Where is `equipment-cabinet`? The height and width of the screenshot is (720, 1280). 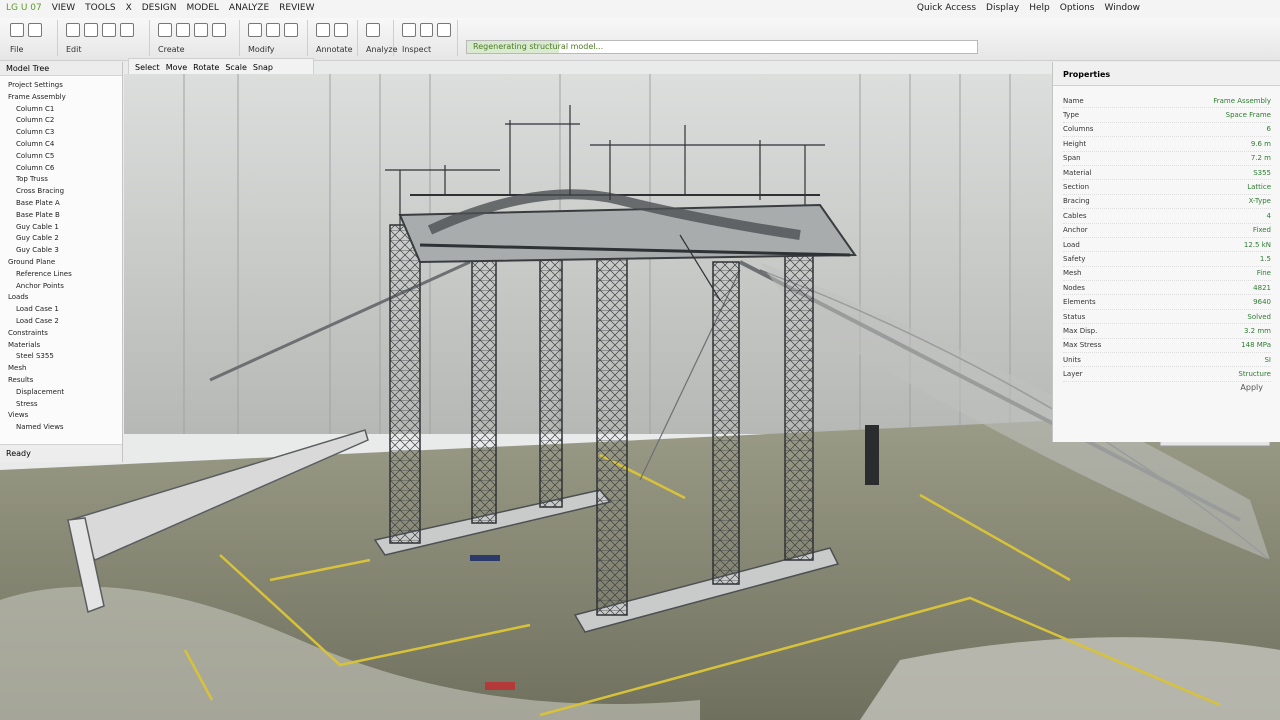 equipment-cabinet is located at coordinates (872, 455).